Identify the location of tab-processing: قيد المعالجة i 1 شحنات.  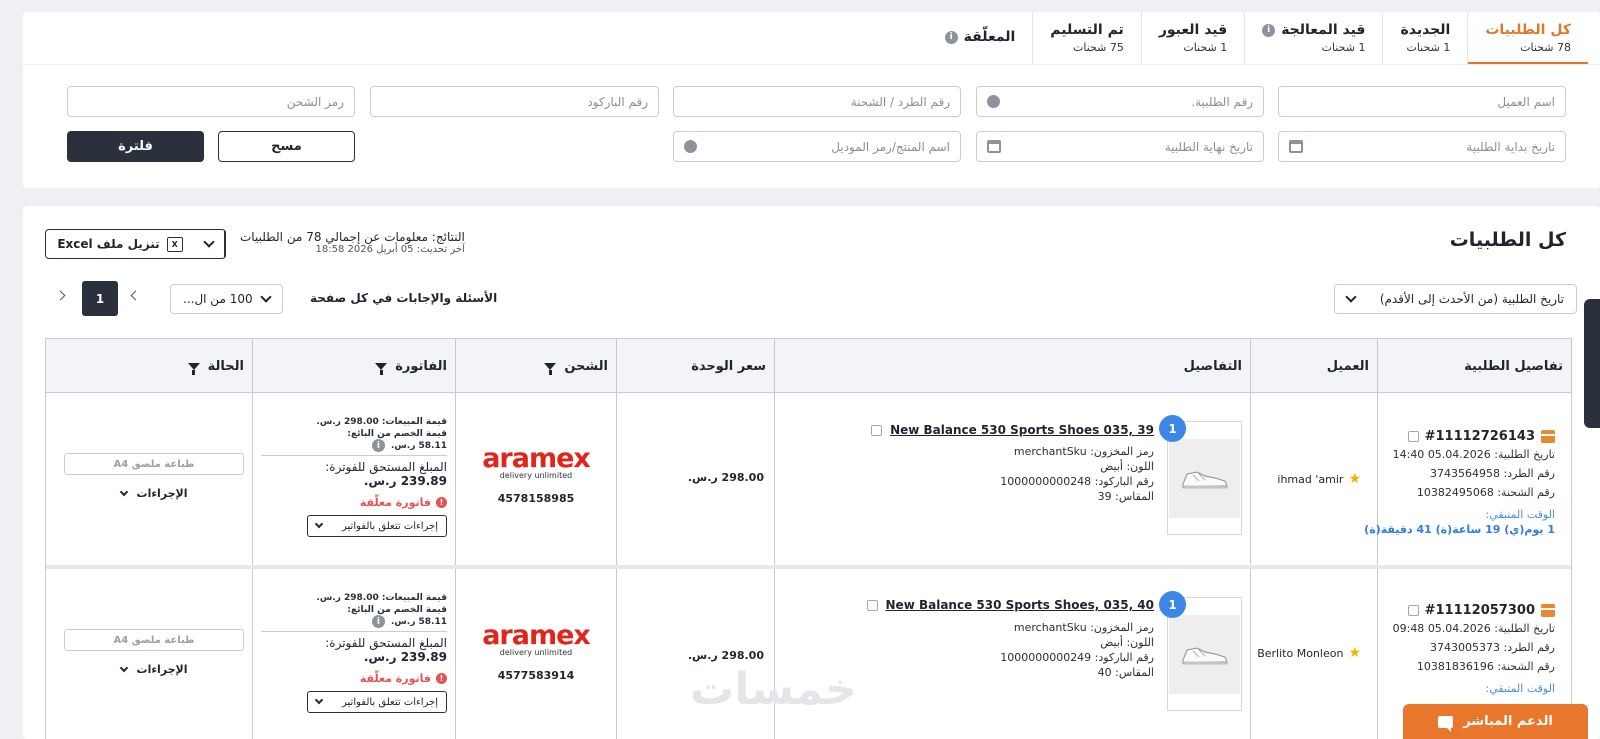
(1313, 38).